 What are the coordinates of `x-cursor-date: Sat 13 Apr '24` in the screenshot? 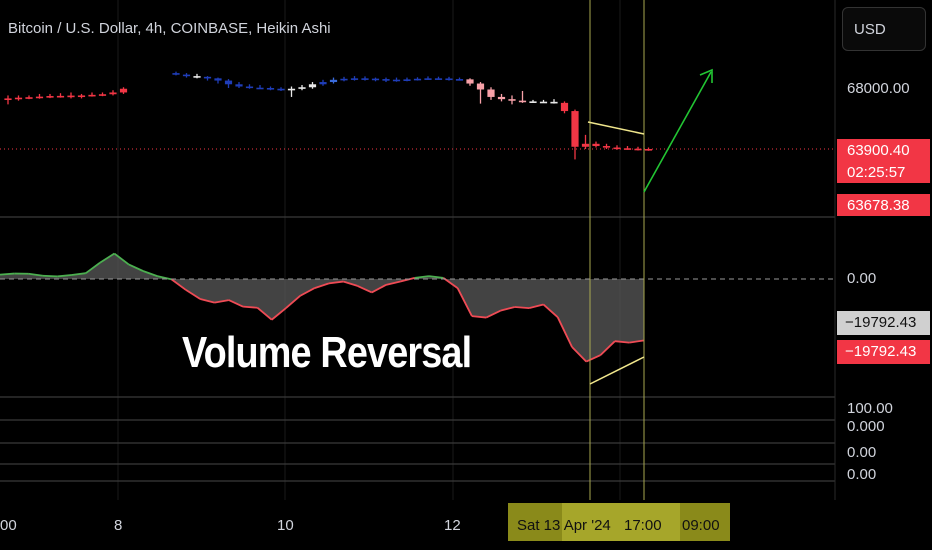 It's located at (564, 525).